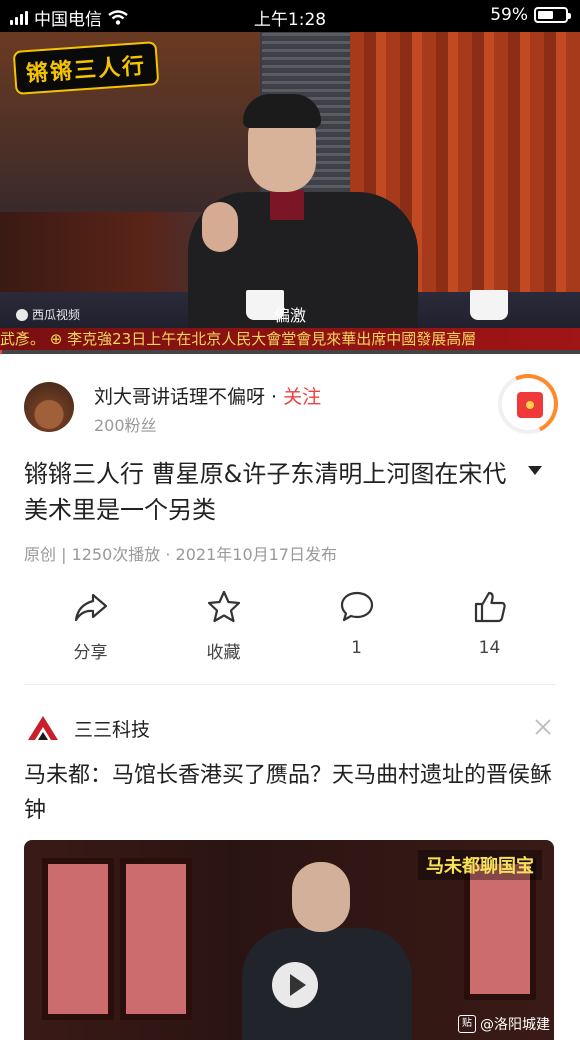  What do you see at coordinates (489, 628) in the screenshot?
I see `like-button: 14` at bounding box center [489, 628].